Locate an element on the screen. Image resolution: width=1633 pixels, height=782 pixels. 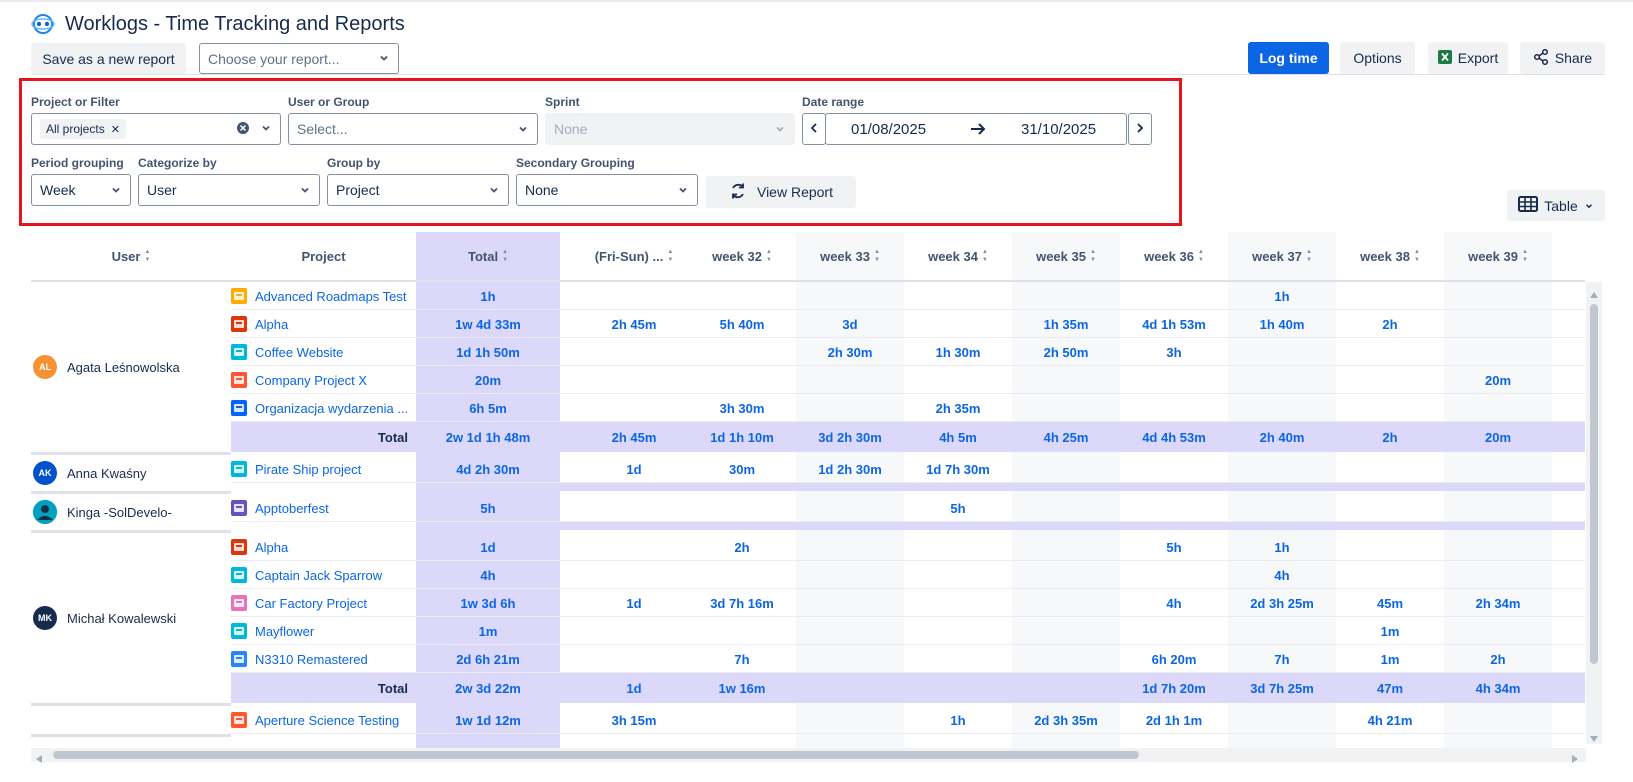
table-row-project: N3310 Remastered is located at coordinates (323, 659).